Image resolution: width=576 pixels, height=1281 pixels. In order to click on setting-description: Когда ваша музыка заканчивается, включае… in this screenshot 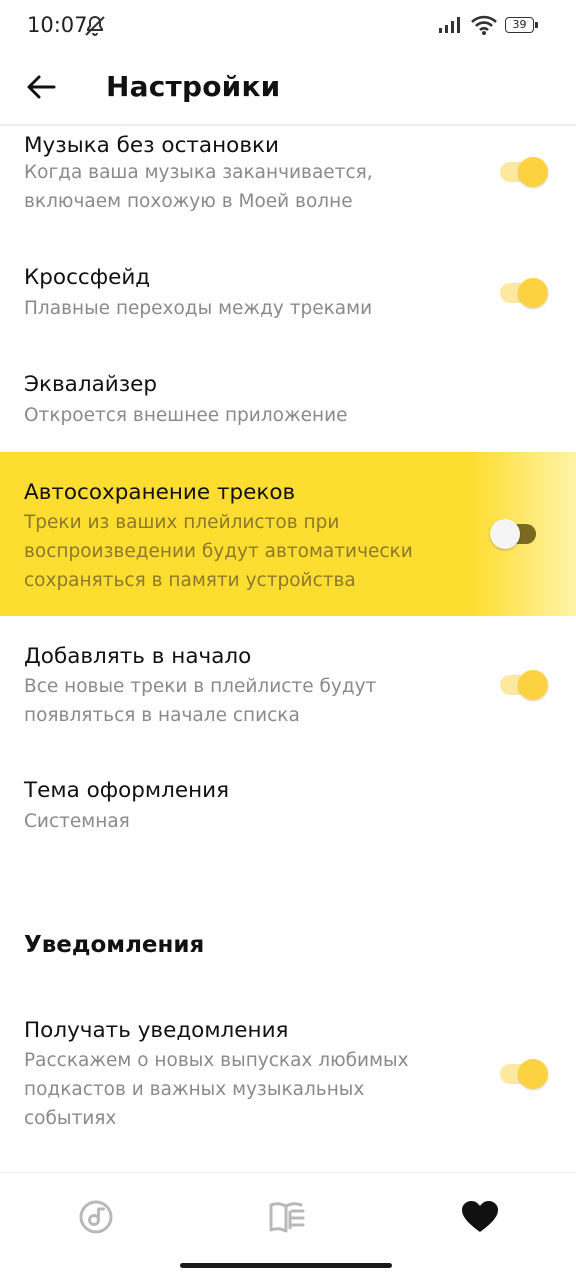, I will do `click(198, 187)`.